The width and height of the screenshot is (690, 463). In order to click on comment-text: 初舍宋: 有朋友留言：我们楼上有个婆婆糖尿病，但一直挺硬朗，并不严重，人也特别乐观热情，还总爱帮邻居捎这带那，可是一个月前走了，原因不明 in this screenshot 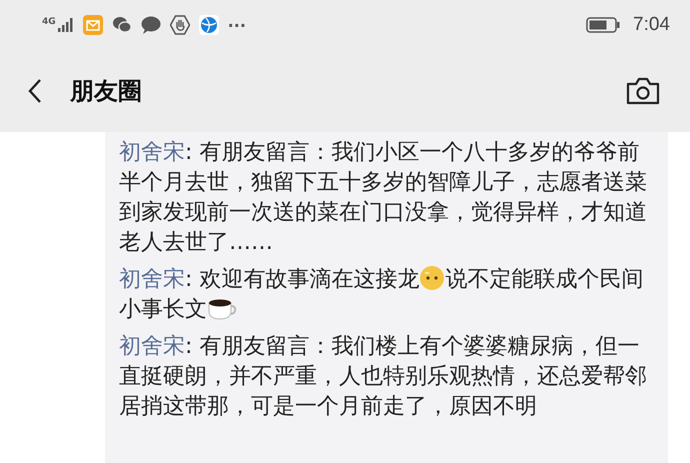, I will do `click(383, 377)`.